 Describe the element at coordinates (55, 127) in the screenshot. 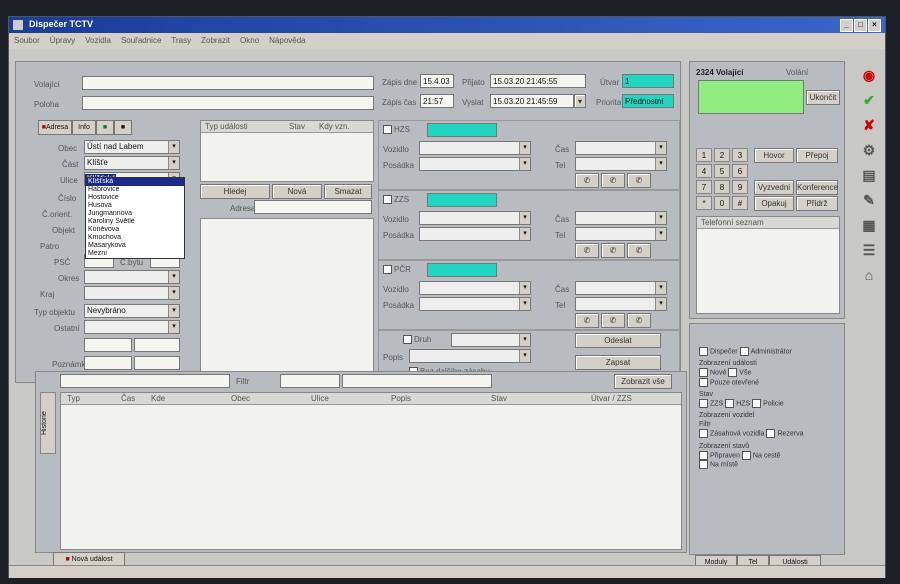

I see `tab-address: ■Adresa` at that location.